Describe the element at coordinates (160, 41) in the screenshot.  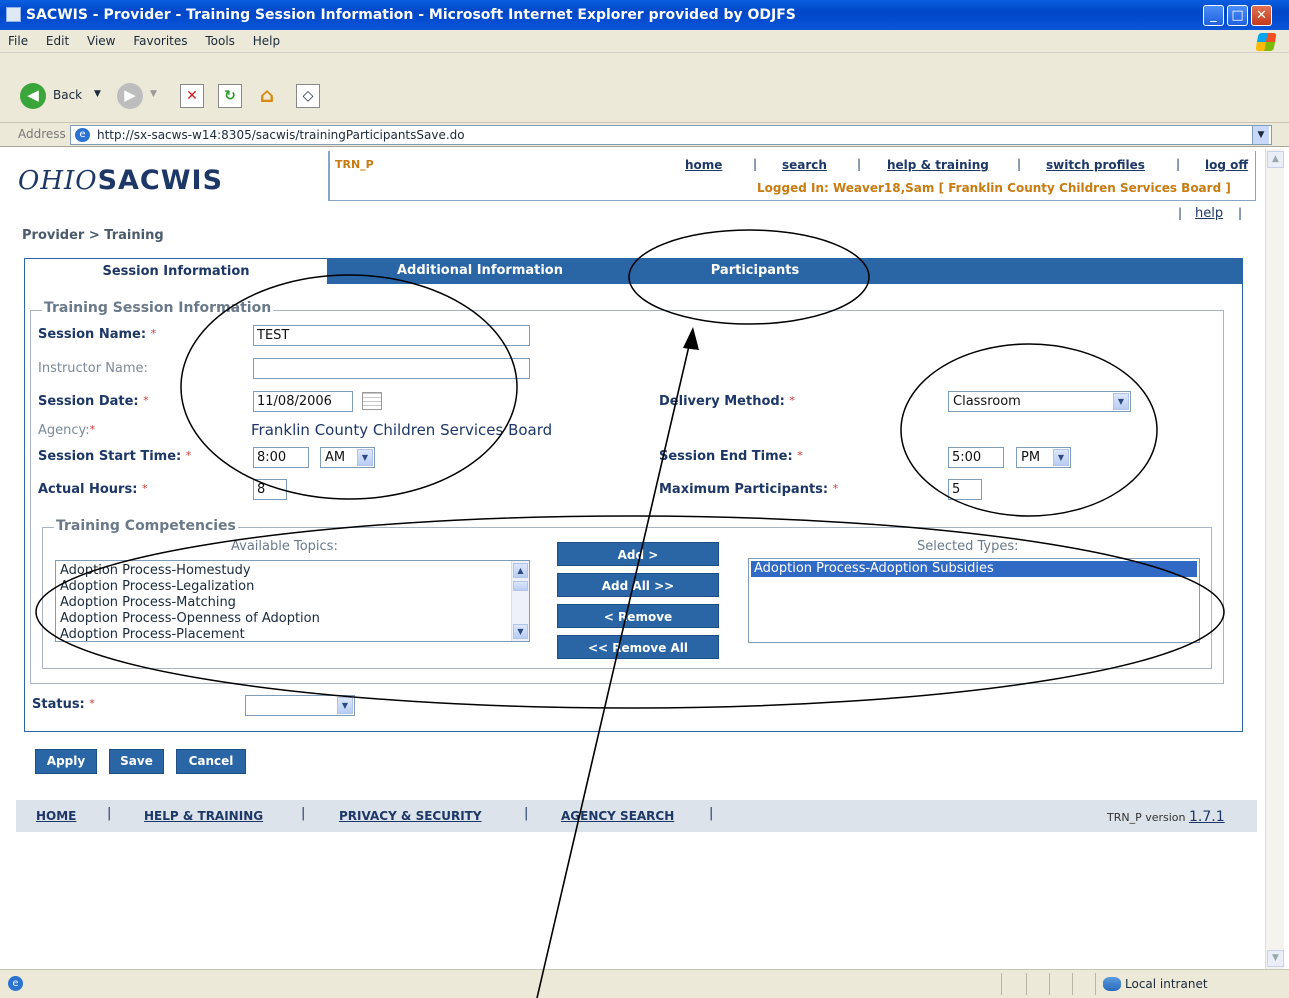
I see `menu-favorites: Favorites` at that location.